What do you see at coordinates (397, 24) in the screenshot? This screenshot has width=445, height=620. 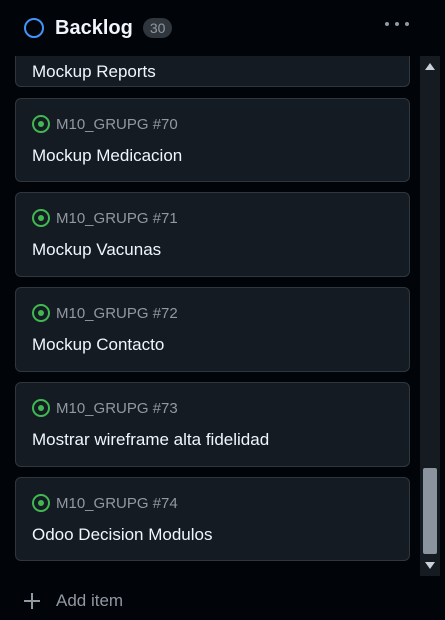 I see `column-options-button` at bounding box center [397, 24].